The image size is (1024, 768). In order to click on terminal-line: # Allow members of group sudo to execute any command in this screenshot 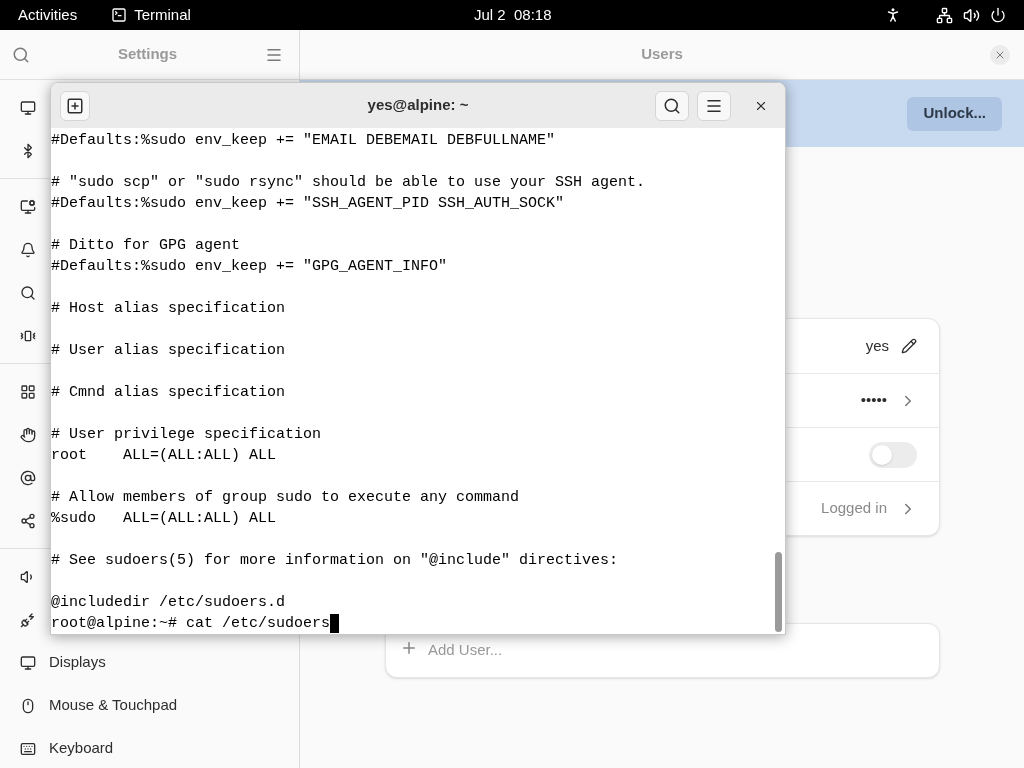, I will do `click(285, 498)`.